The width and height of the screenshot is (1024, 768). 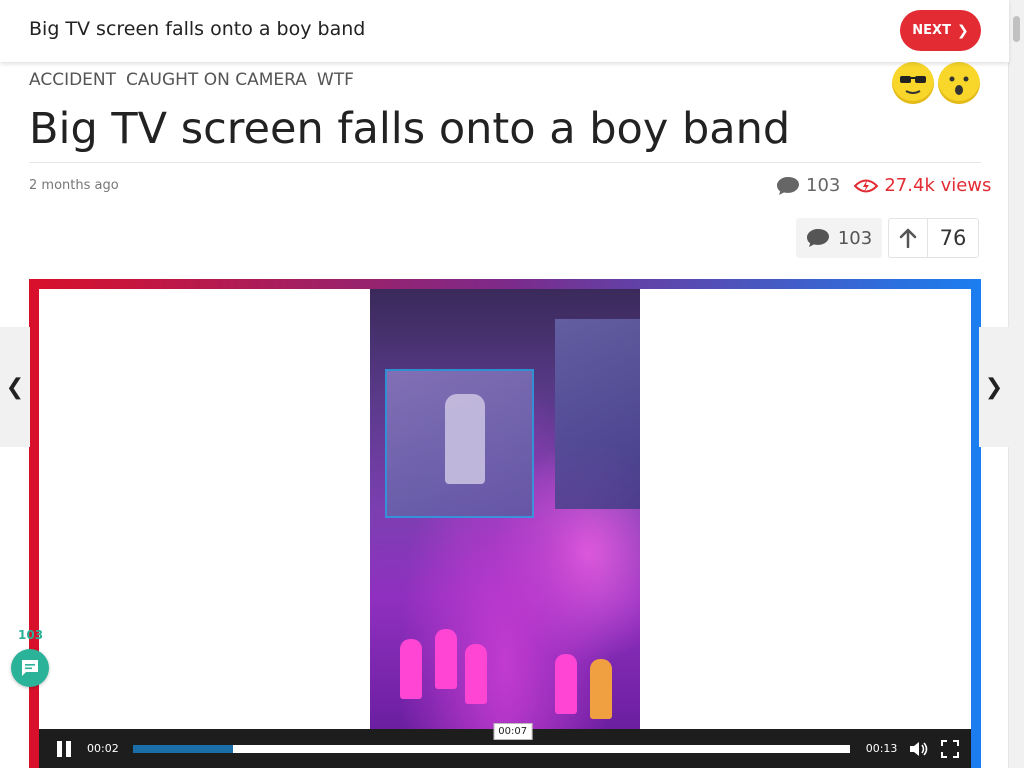 I want to click on current-time: 00:02, so click(x=103, y=748).